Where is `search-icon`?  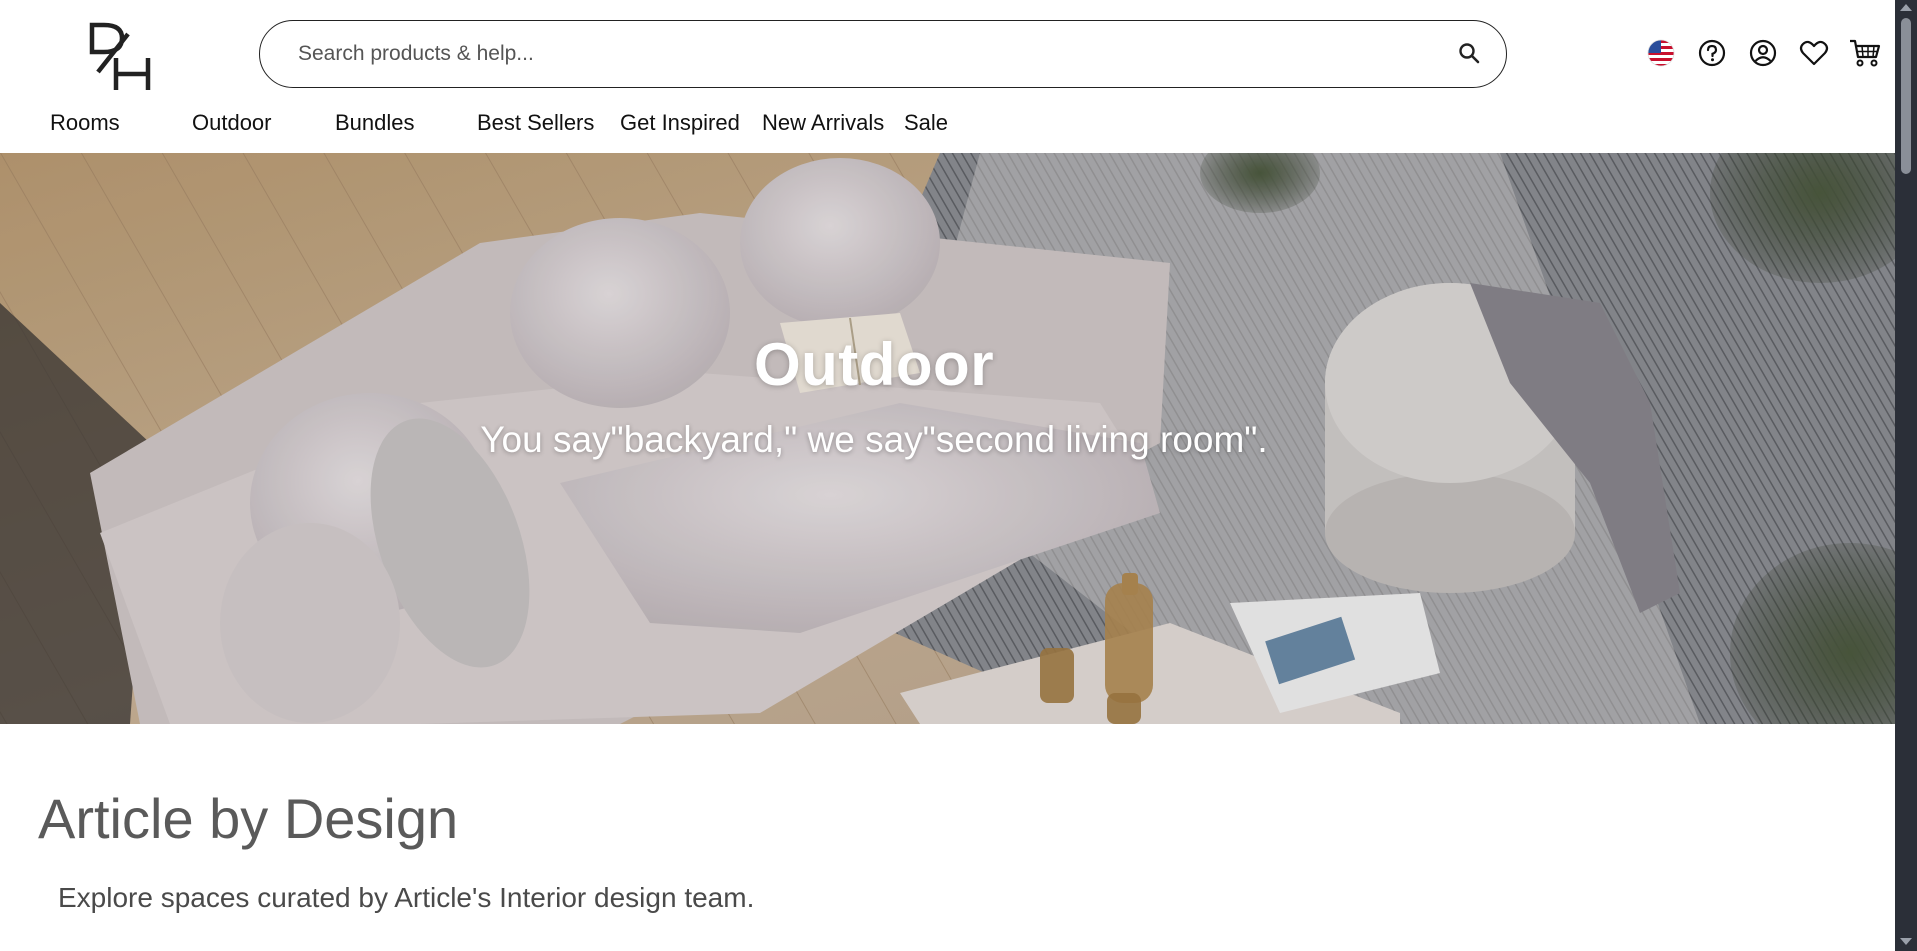 search-icon is located at coordinates (1469, 53).